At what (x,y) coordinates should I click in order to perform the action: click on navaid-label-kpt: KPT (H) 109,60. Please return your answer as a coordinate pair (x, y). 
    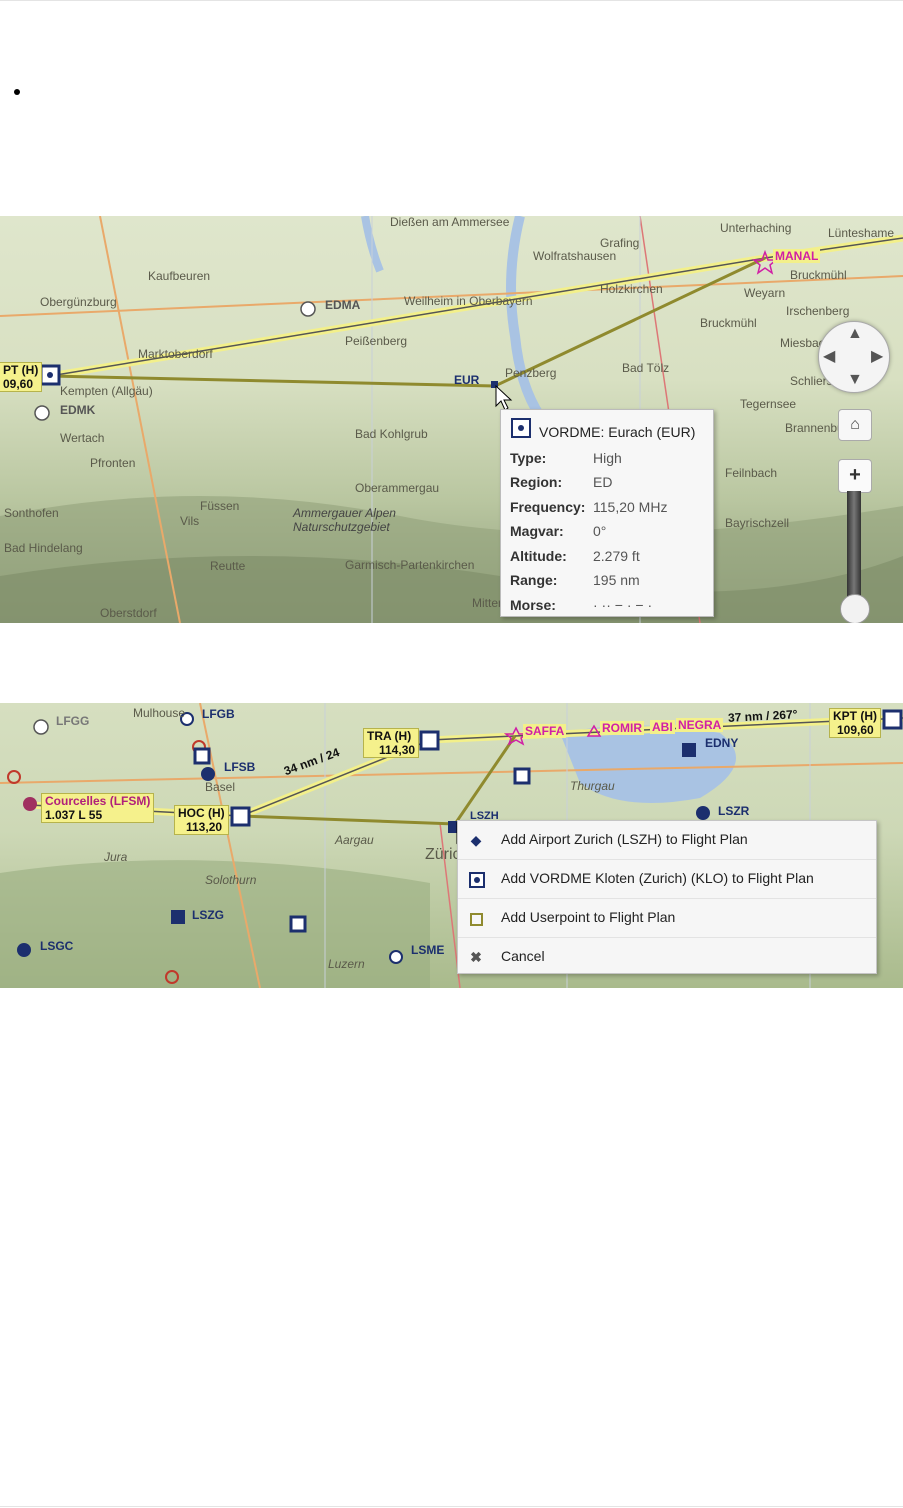
    Looking at the image, I should click on (855, 723).